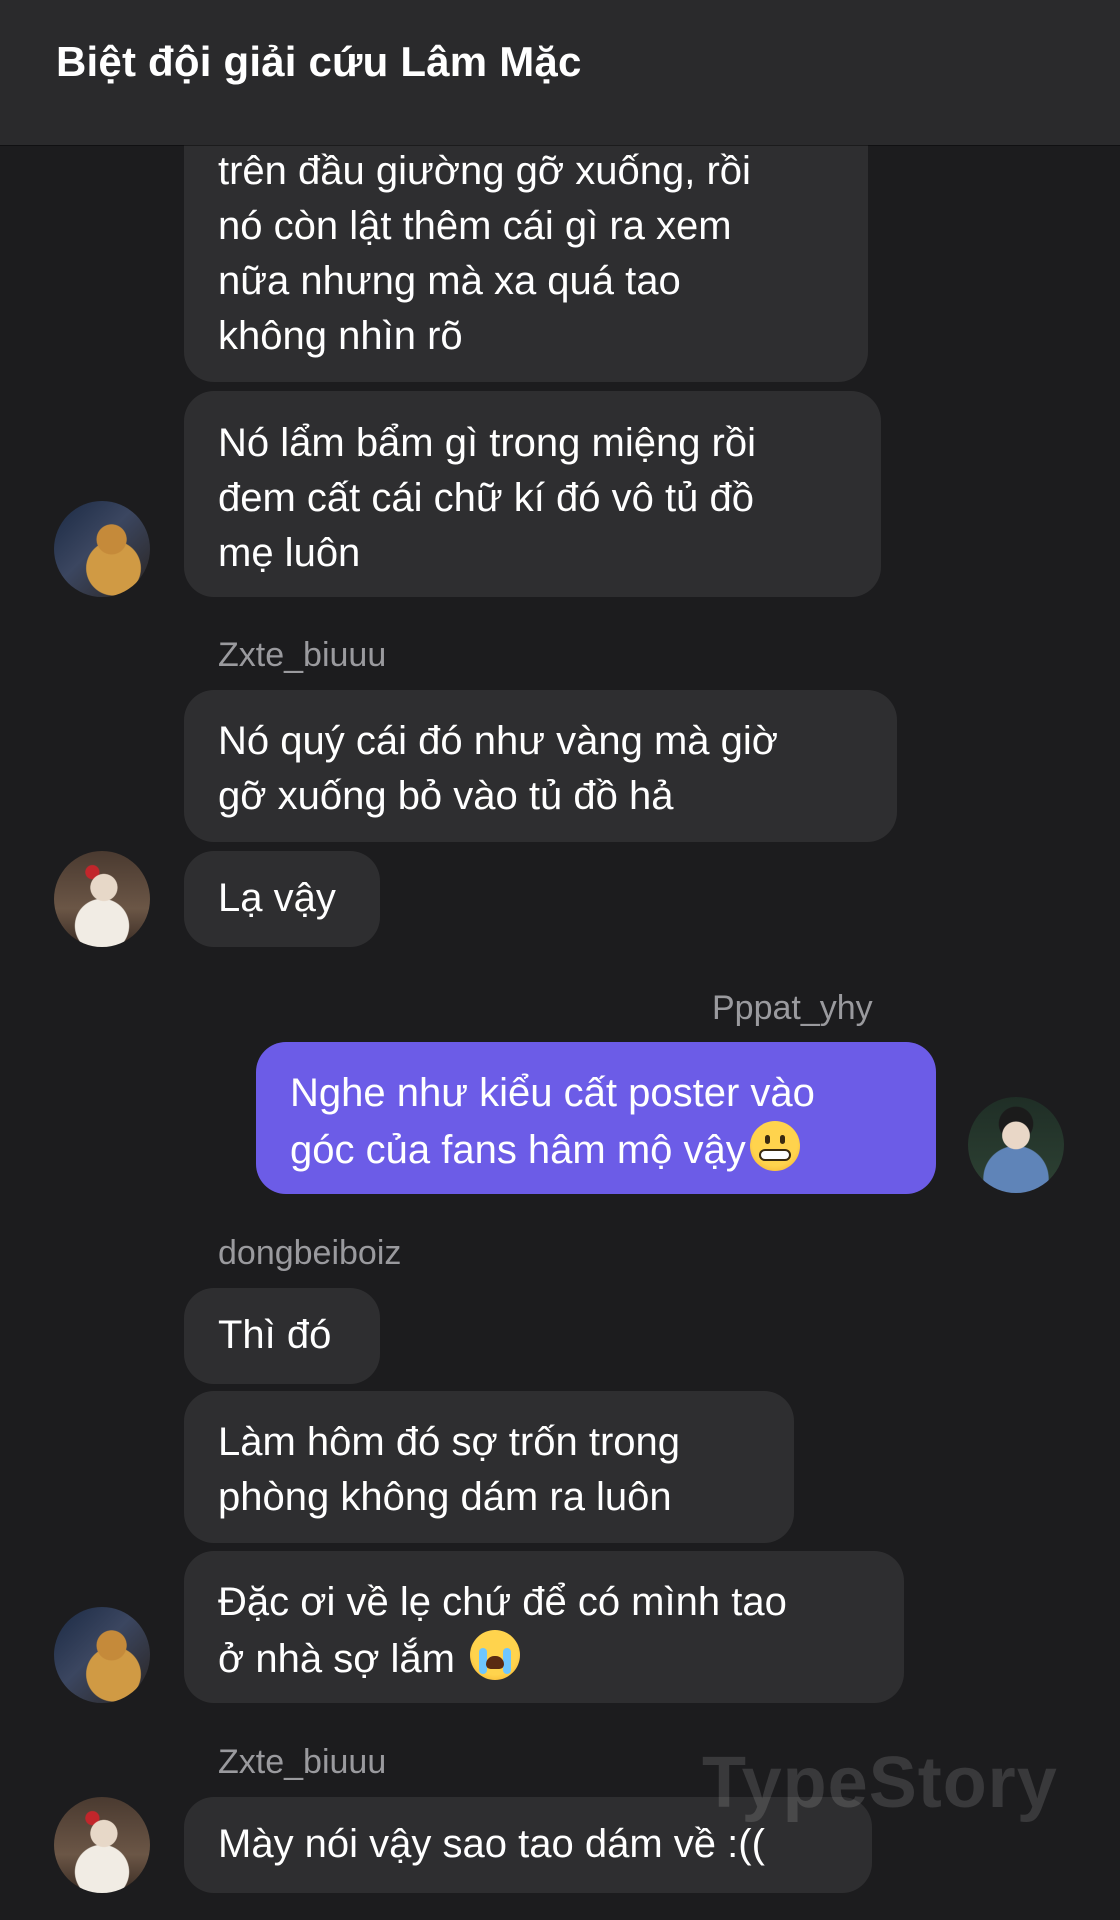  I want to click on message-text-line: Nghe như kiểu cất poster vào, so click(552, 1093).